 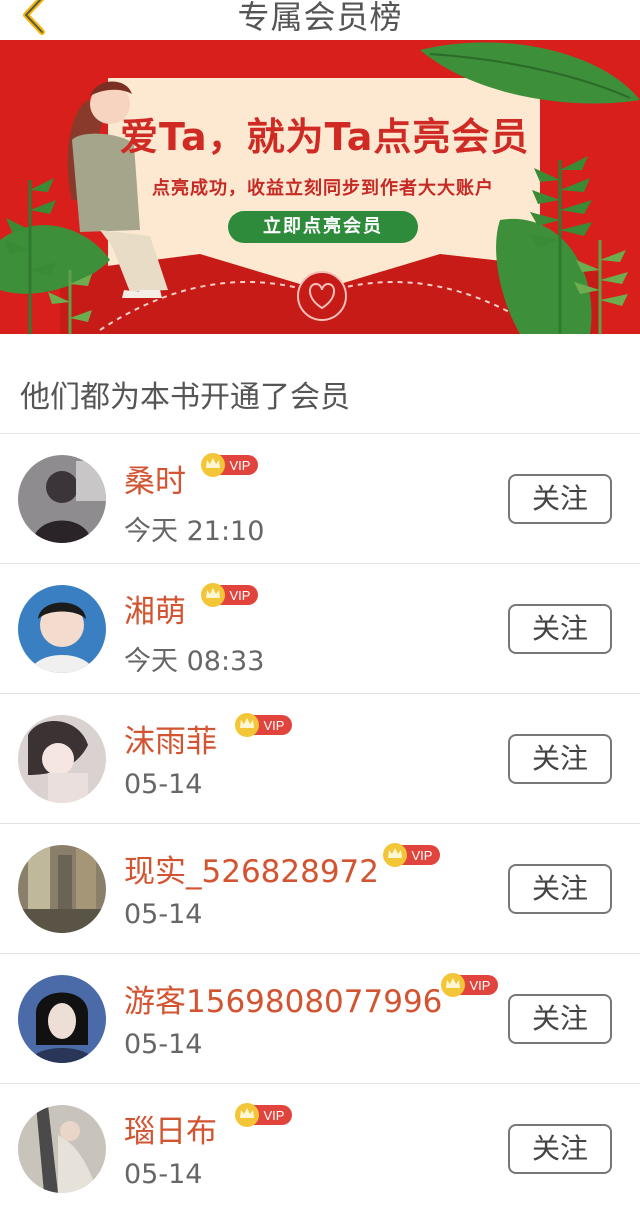 I want to click on header-bar: 专属会员榜, so click(x=320, y=20).